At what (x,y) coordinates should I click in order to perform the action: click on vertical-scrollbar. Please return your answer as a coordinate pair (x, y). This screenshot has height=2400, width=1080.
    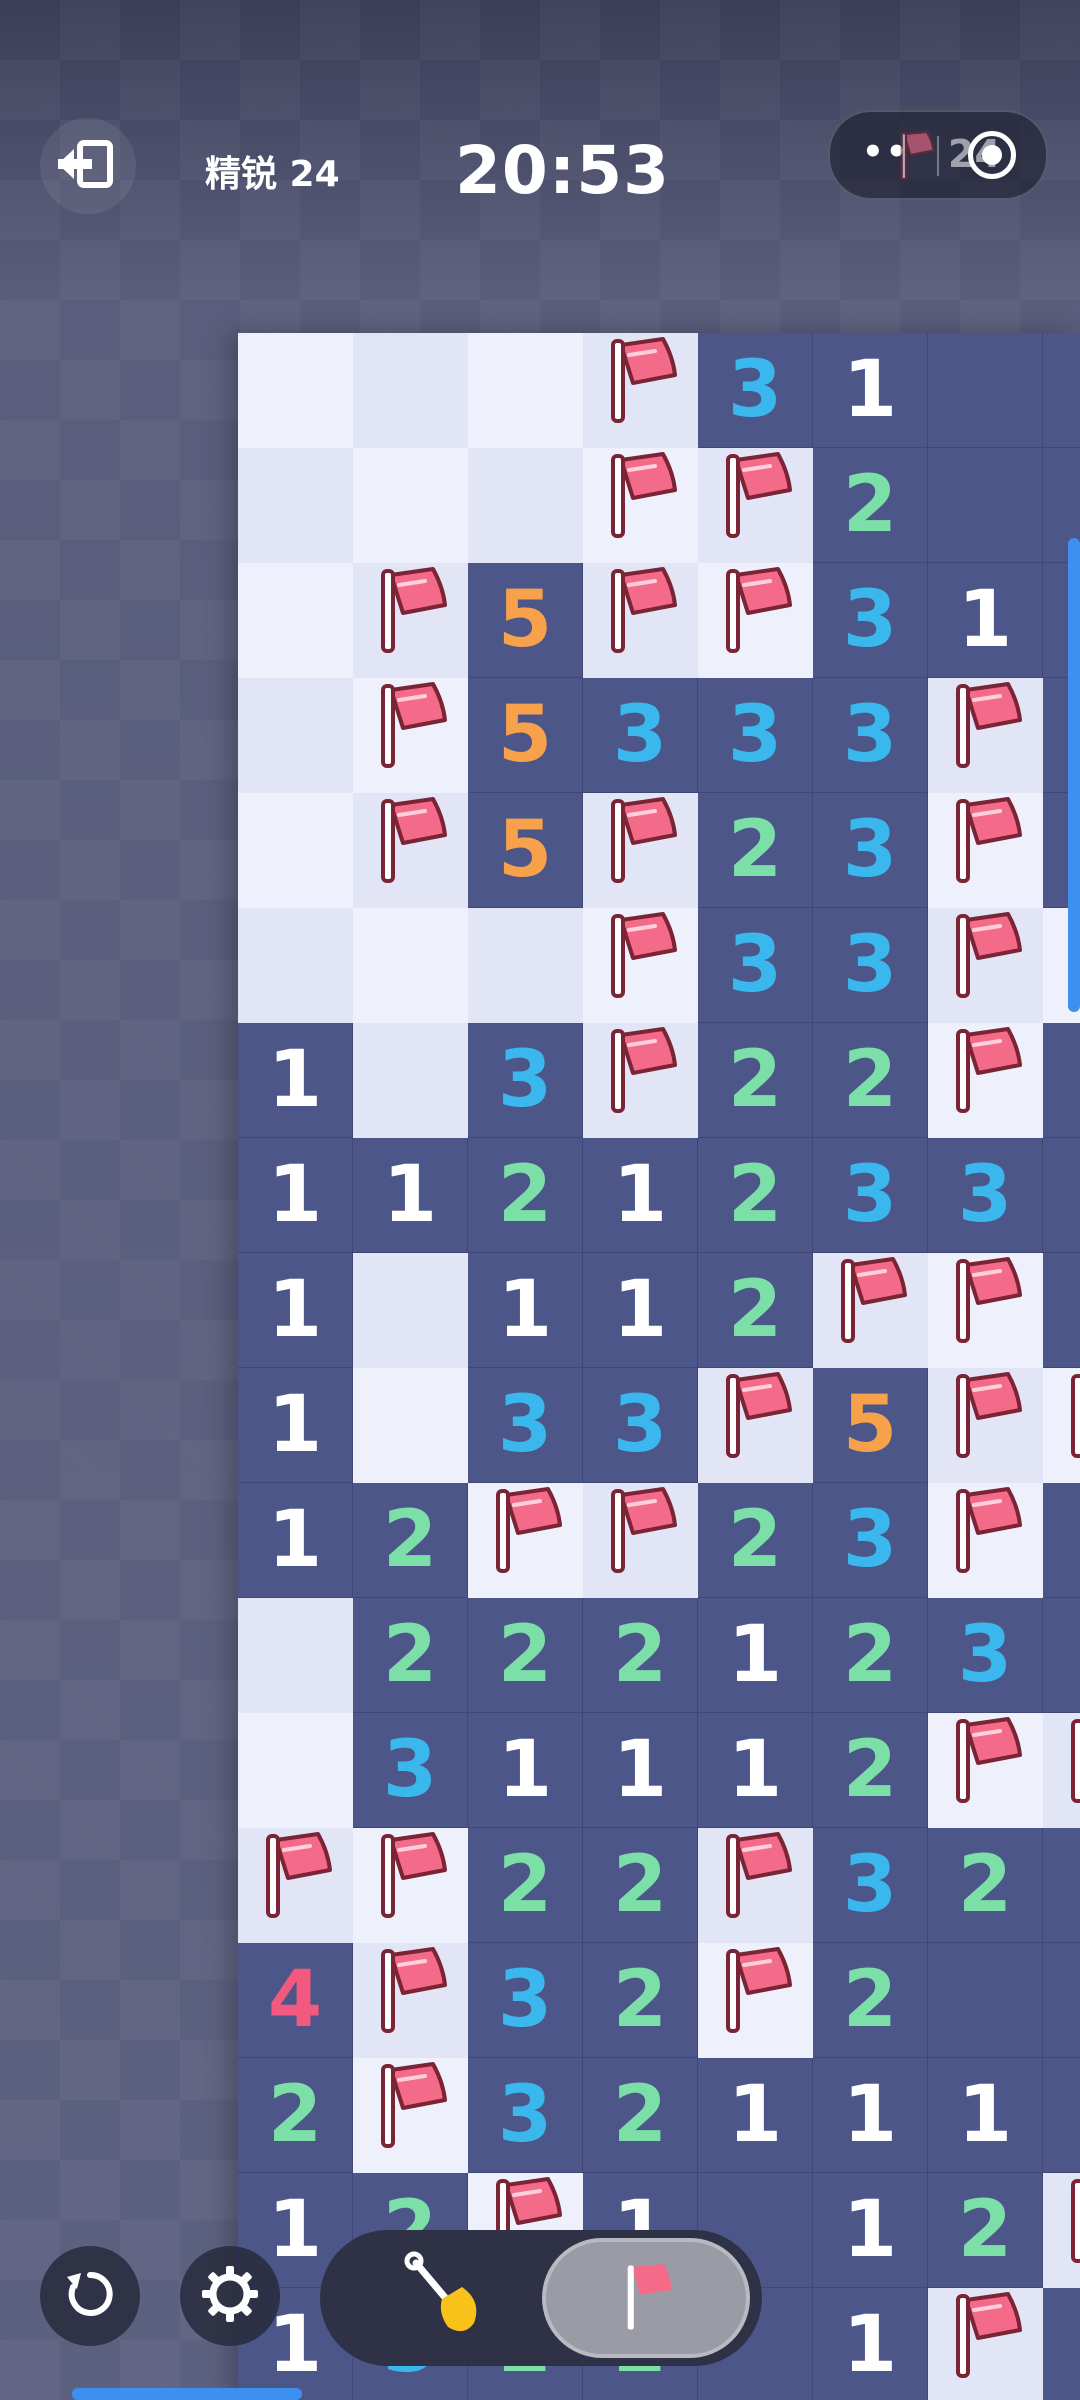
    Looking at the image, I should click on (1074, 775).